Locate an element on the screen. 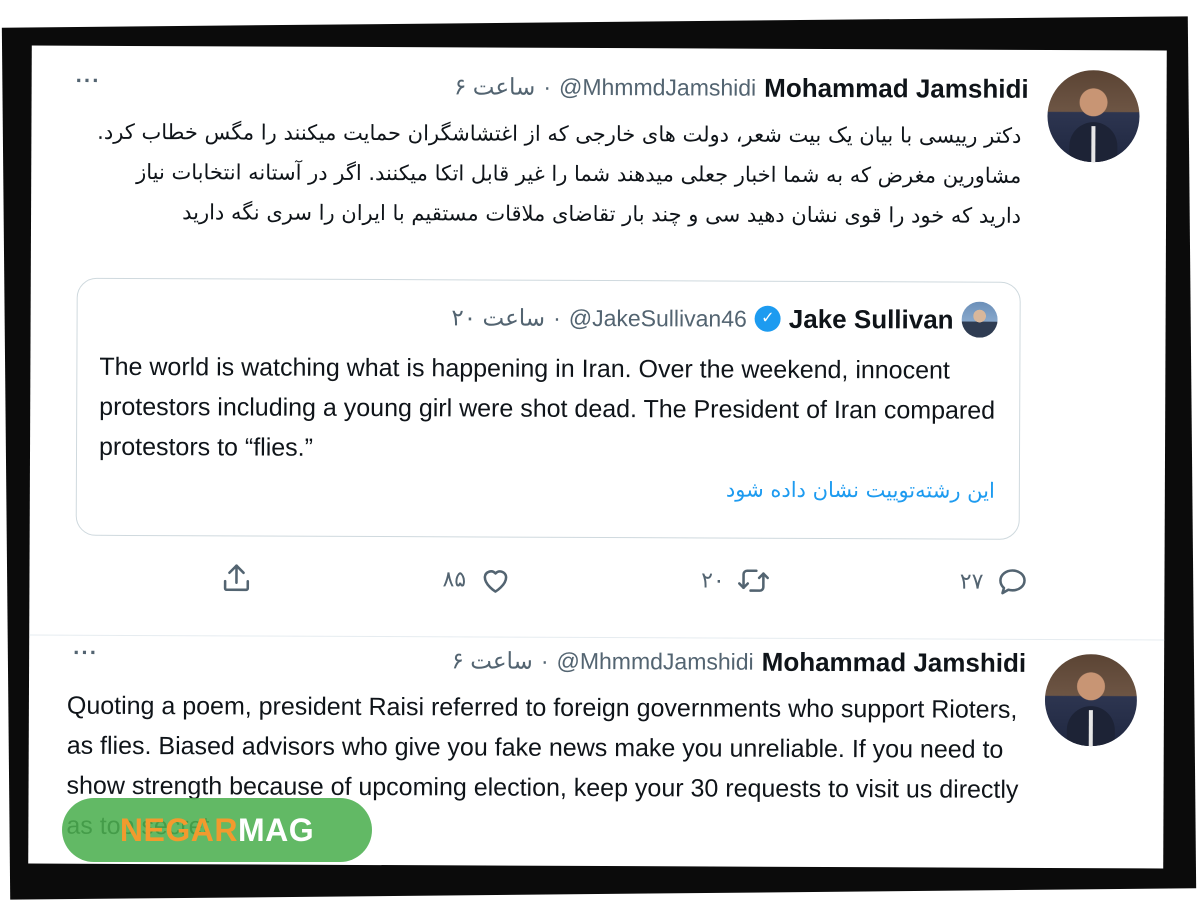 This screenshot has width=1200, height=915. site-watermark-logo: NEGAR MAG is located at coordinates (217, 830).